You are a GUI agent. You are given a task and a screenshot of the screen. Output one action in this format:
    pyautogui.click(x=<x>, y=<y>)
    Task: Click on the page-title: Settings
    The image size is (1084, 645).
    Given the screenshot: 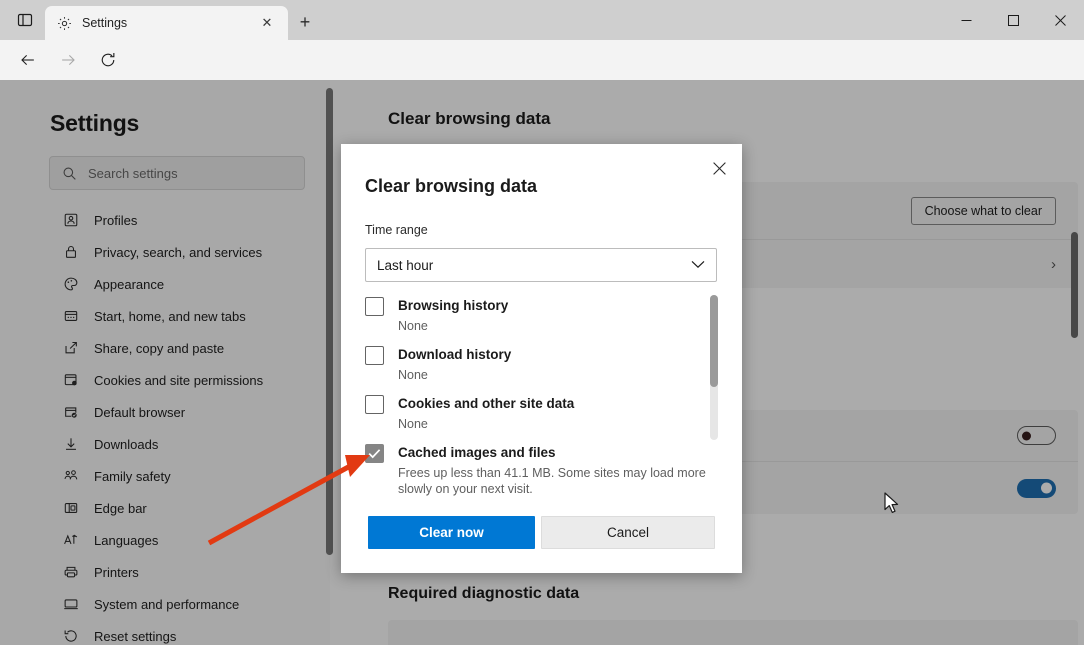 What is the action you would take?
    pyautogui.click(x=95, y=123)
    